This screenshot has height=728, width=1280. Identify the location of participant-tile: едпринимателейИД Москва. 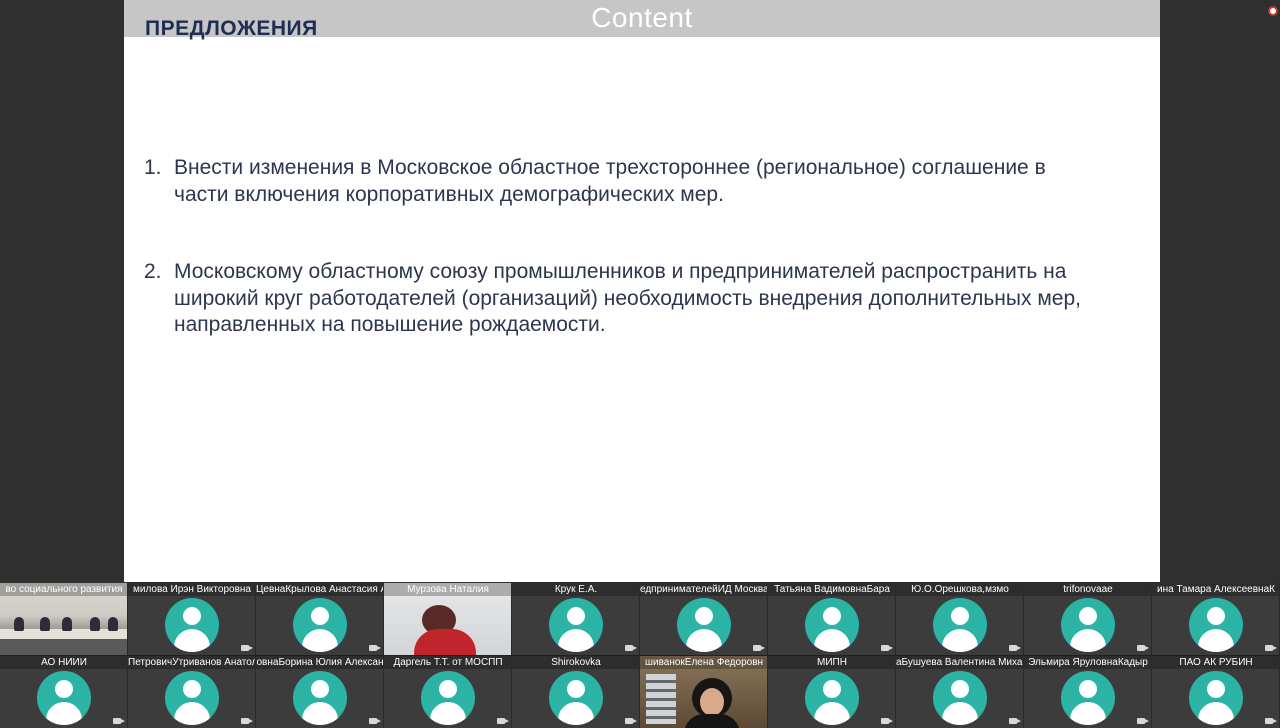
(704, 619).